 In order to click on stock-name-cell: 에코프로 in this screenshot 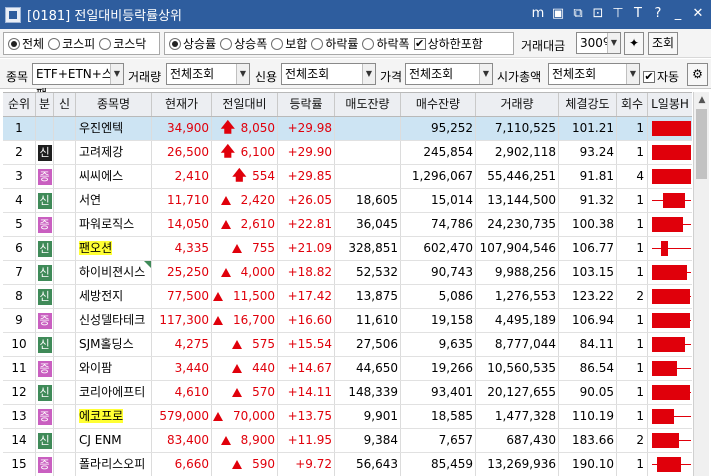, I will do `click(114, 416)`.